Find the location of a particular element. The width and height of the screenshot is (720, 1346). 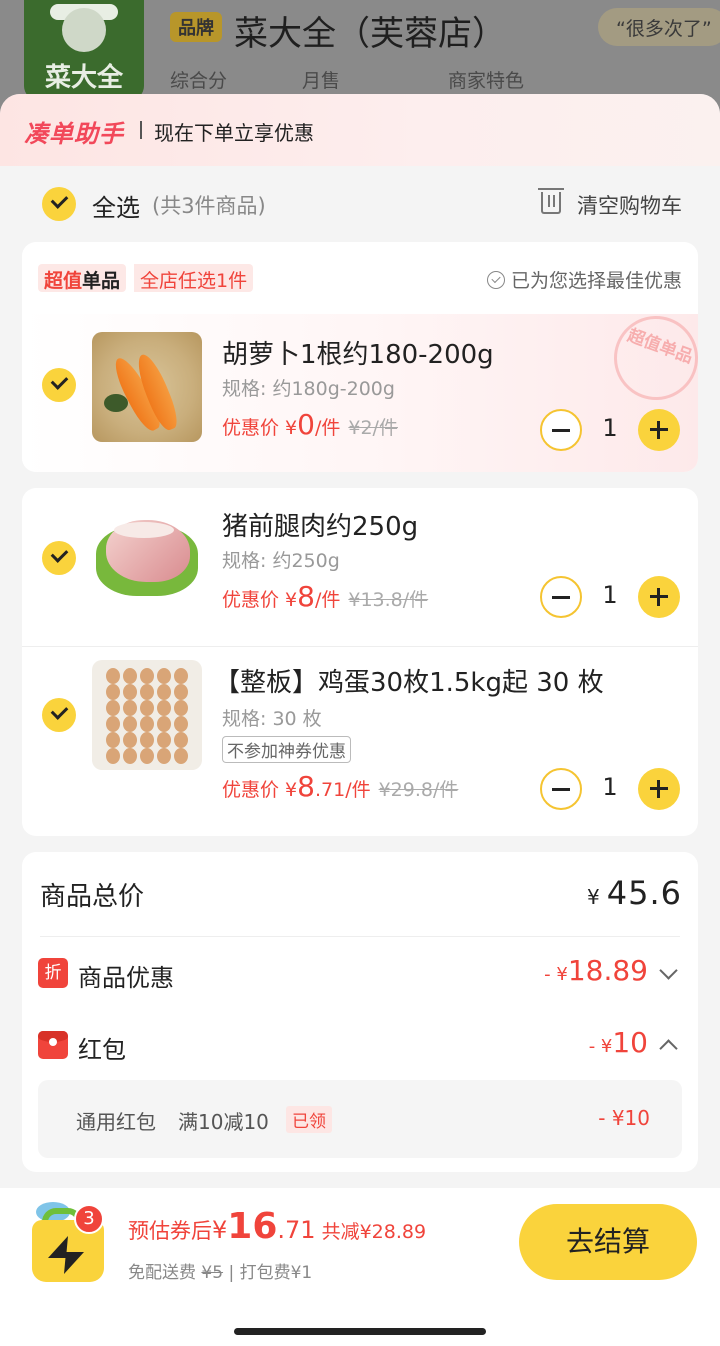

estimate-symbol: ¥ is located at coordinates (220, 1230).